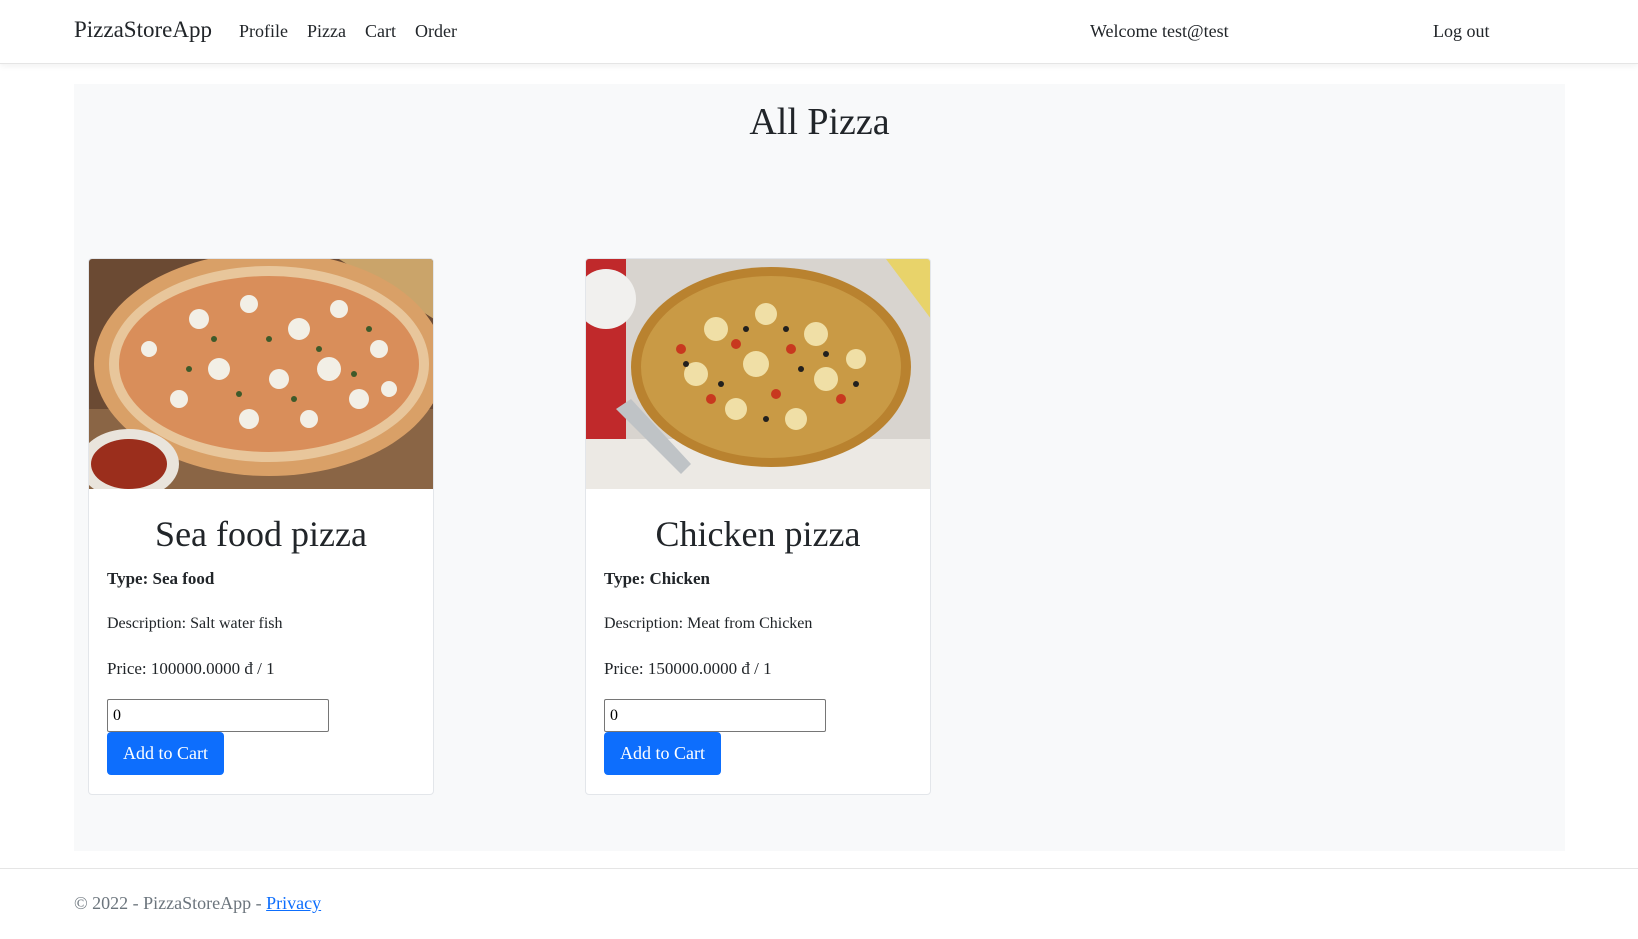 The width and height of the screenshot is (1638, 939). I want to click on copyright-text: © 2022 - PizzaStoreApp -, so click(170, 903).